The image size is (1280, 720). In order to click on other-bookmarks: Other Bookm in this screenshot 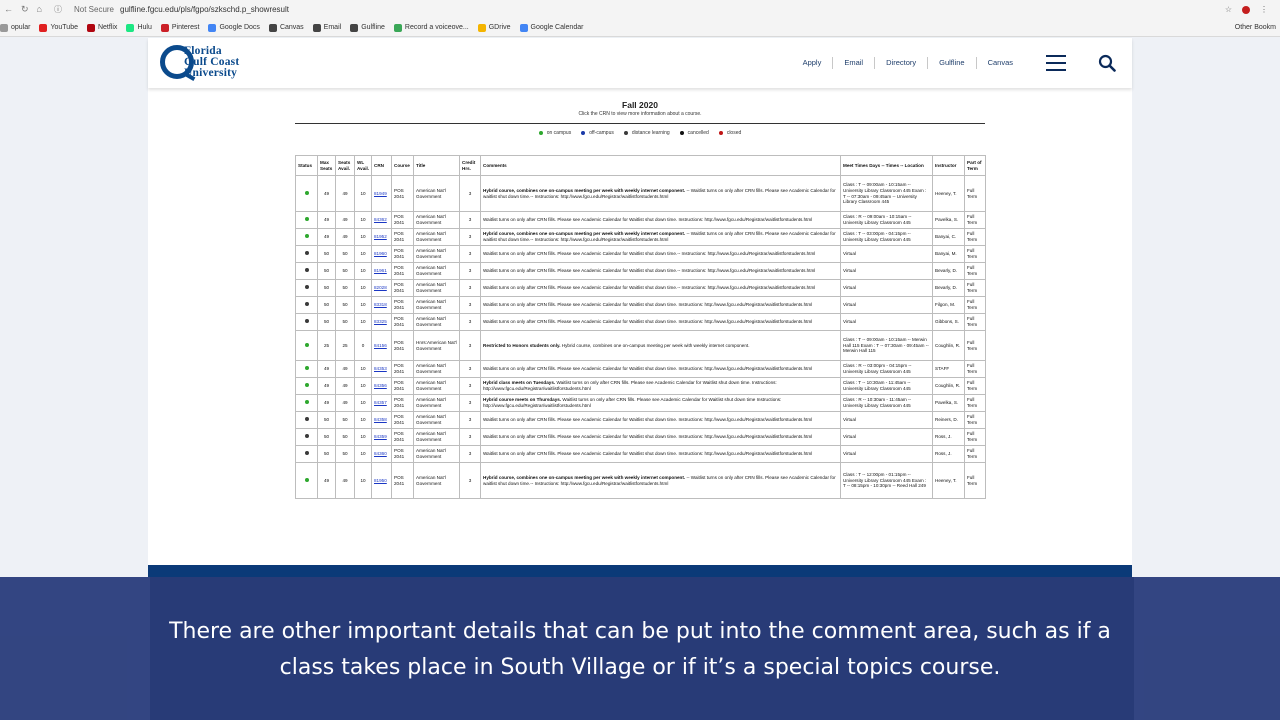, I will do `click(1257, 27)`.